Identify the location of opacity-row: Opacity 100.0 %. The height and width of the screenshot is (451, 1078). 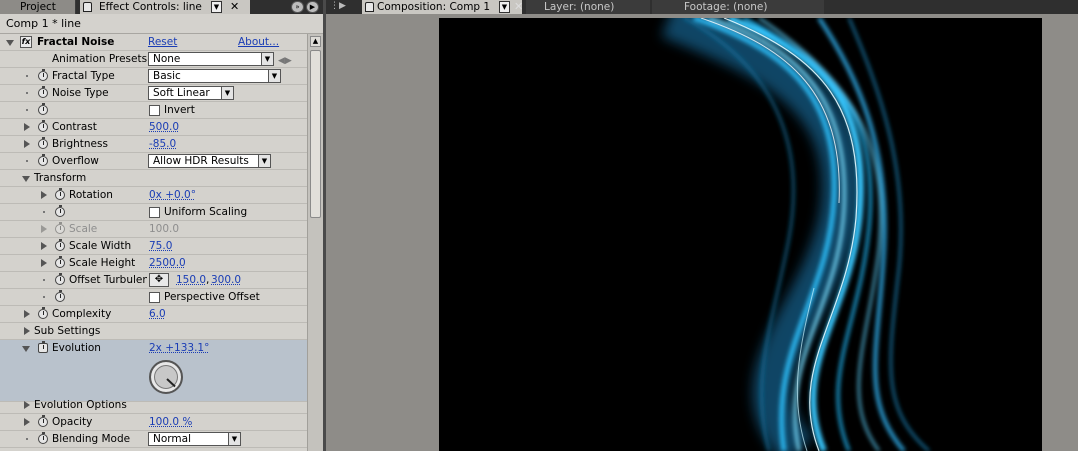
(153, 422).